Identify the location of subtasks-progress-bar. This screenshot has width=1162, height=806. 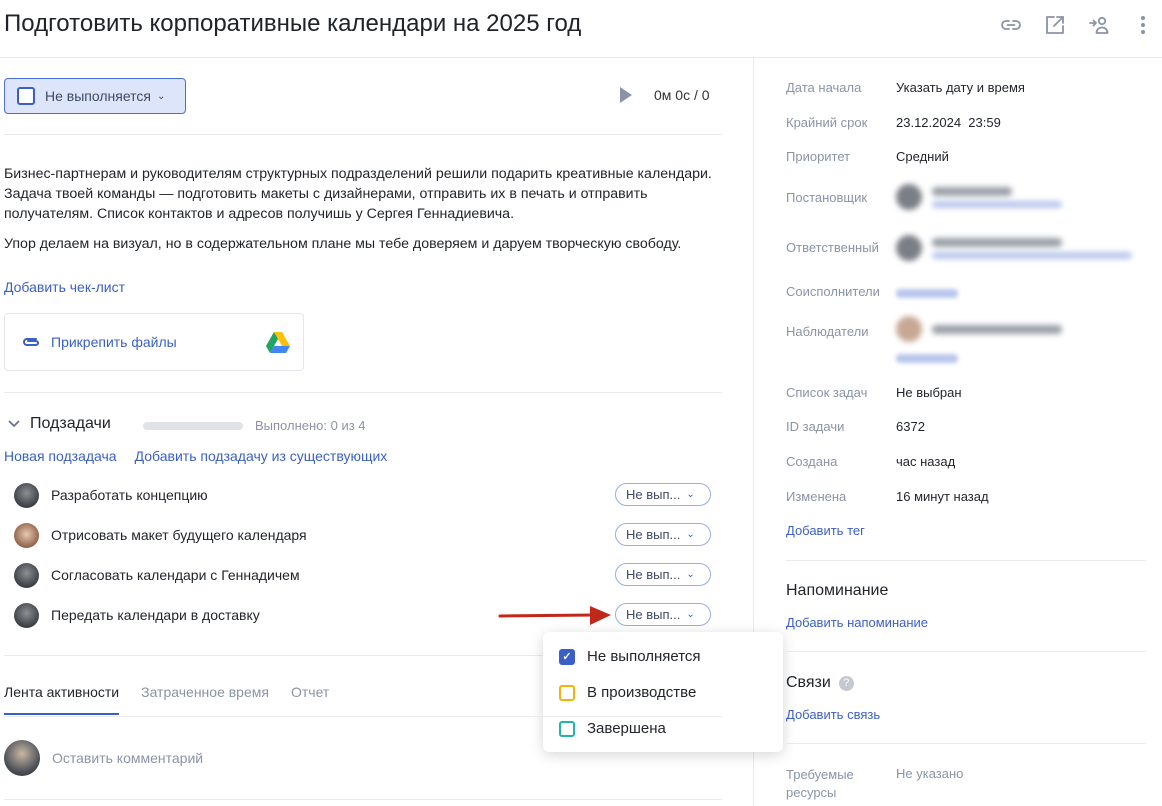
(193, 426).